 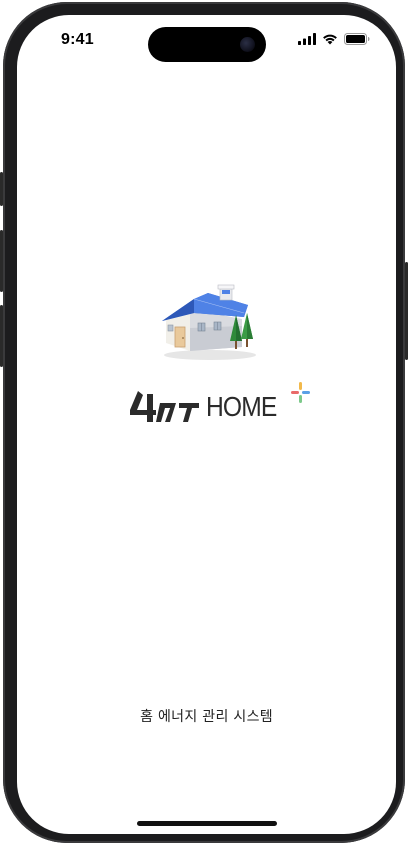 I want to click on status-icons, so click(x=334, y=39).